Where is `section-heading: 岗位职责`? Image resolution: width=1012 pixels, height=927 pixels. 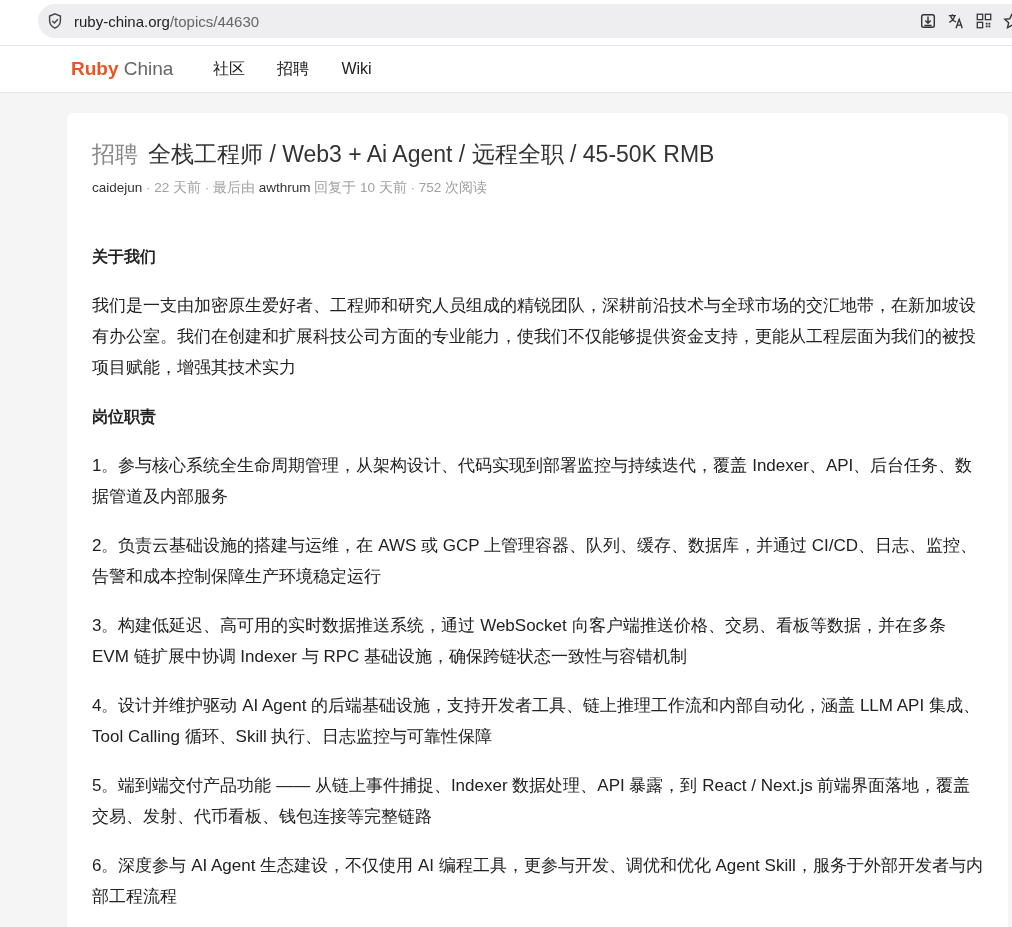 section-heading: 岗位职责 is located at coordinates (124, 417).